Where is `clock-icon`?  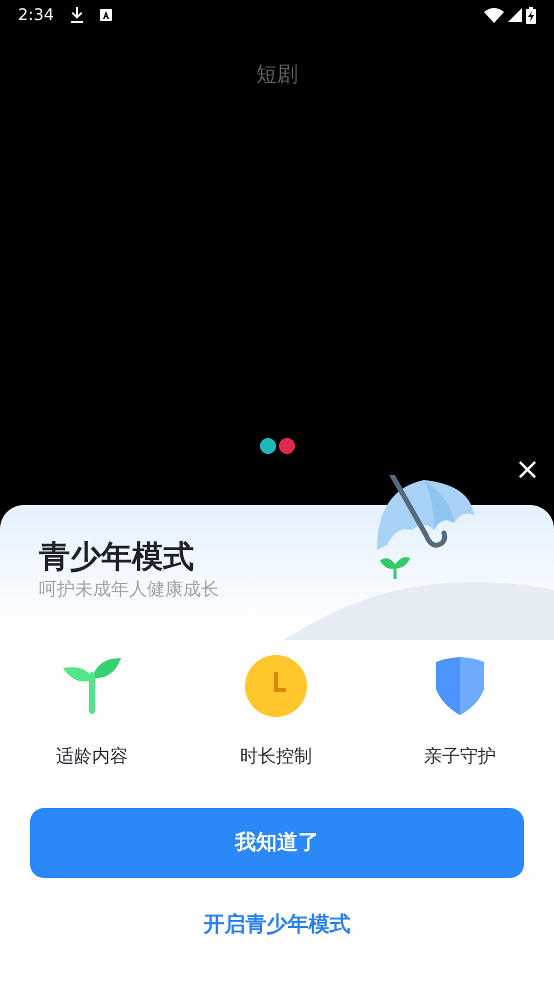 clock-icon is located at coordinates (276, 686).